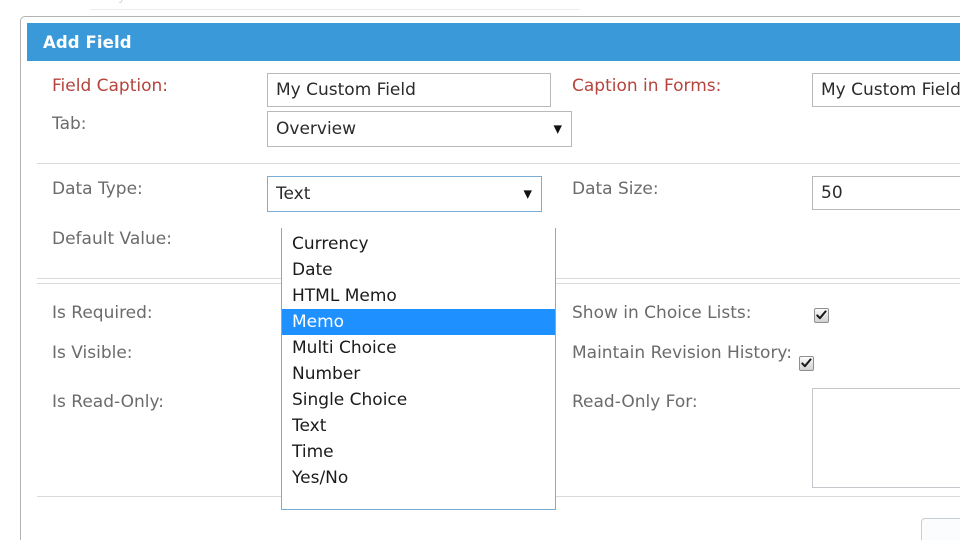 This screenshot has height=540, width=960. I want to click on is-read-only-label: Is Read-Only:, so click(108, 402).